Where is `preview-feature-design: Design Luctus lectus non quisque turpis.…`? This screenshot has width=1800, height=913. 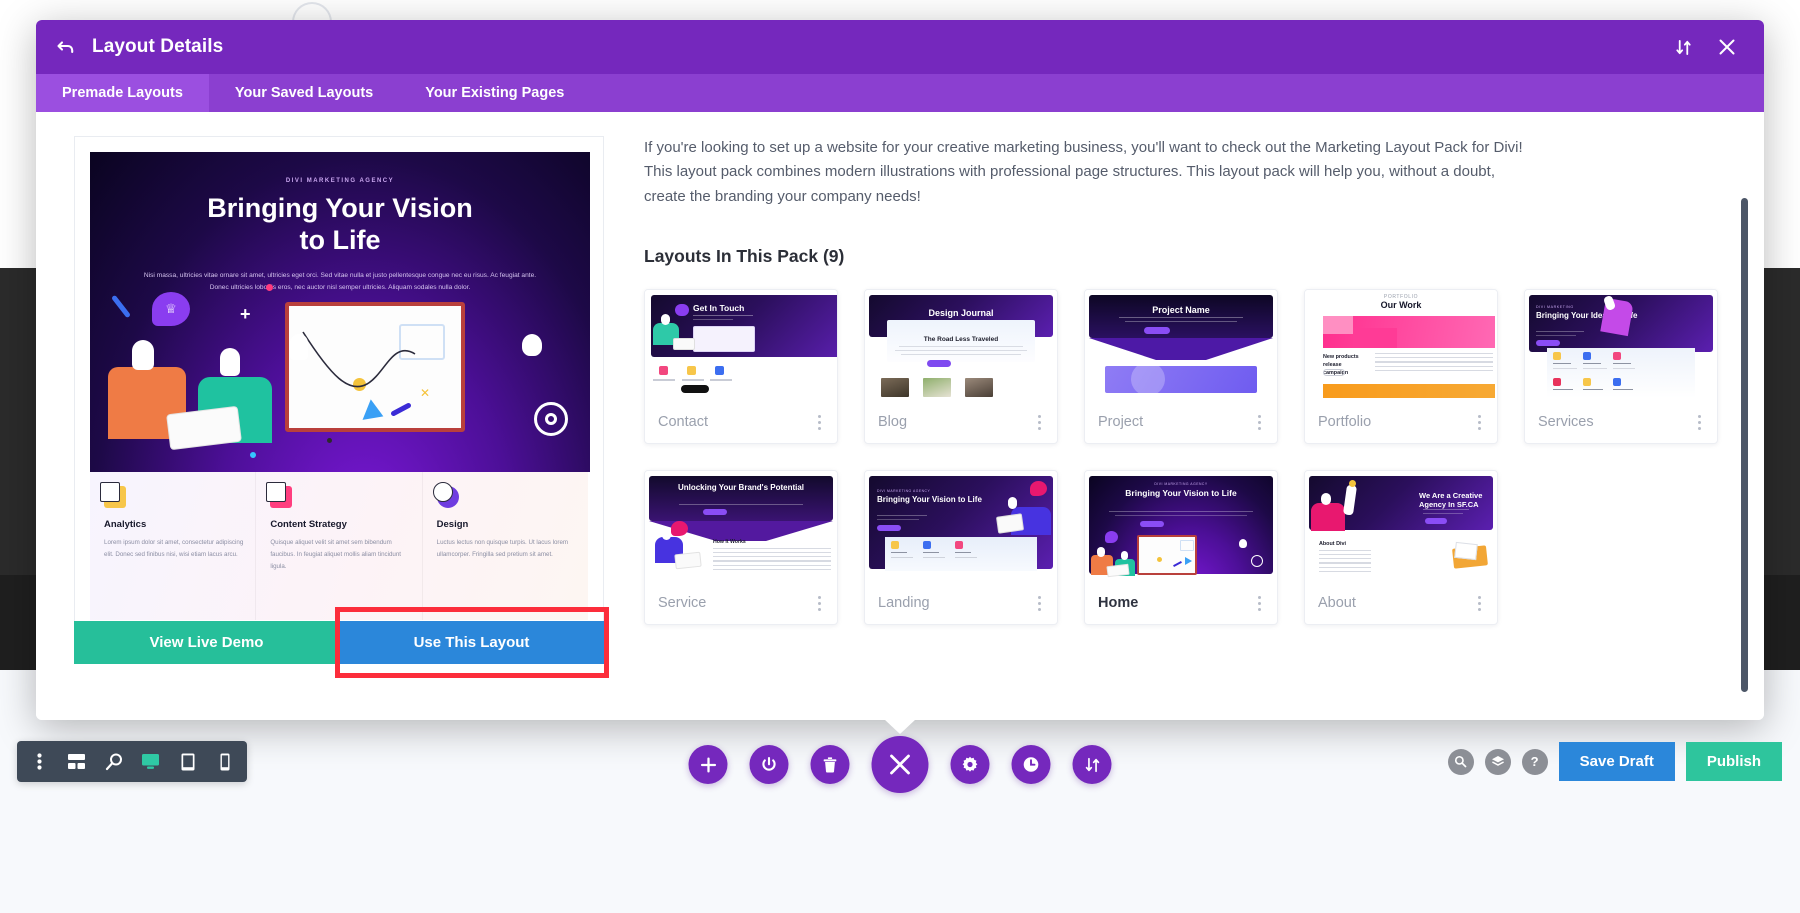
preview-feature-design: Design Luctus lectus non quisque turpis.… is located at coordinates (505, 546).